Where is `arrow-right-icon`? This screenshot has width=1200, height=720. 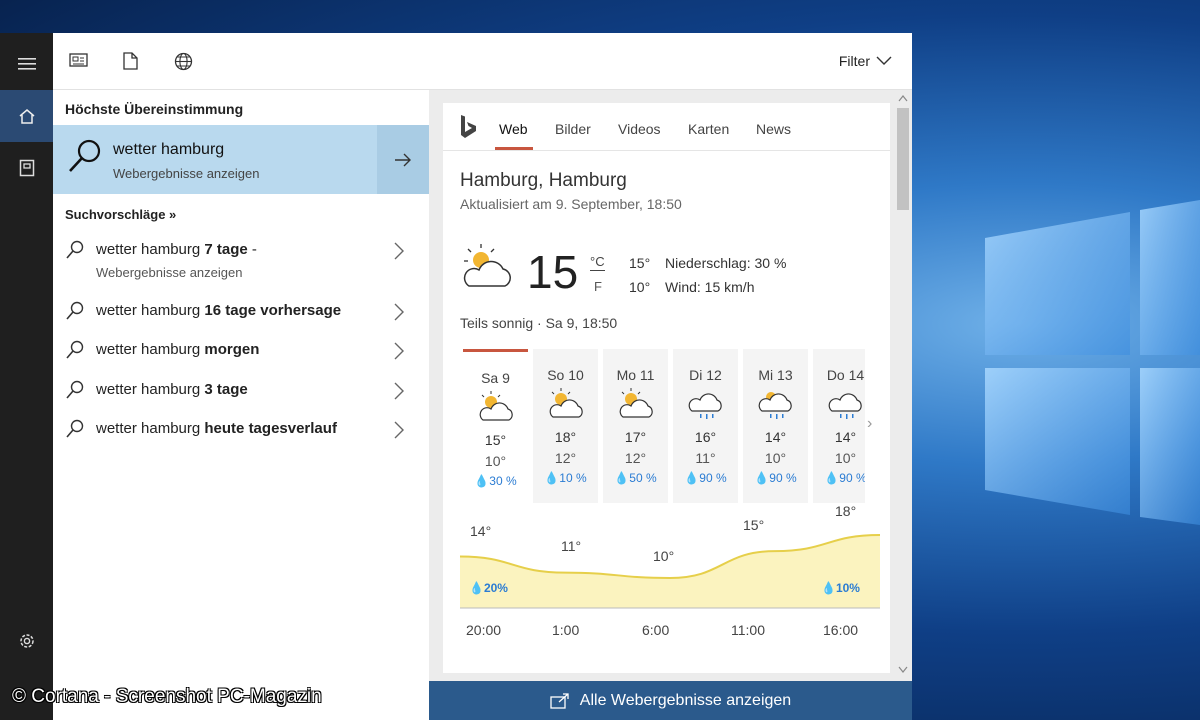
arrow-right-icon is located at coordinates (403, 159).